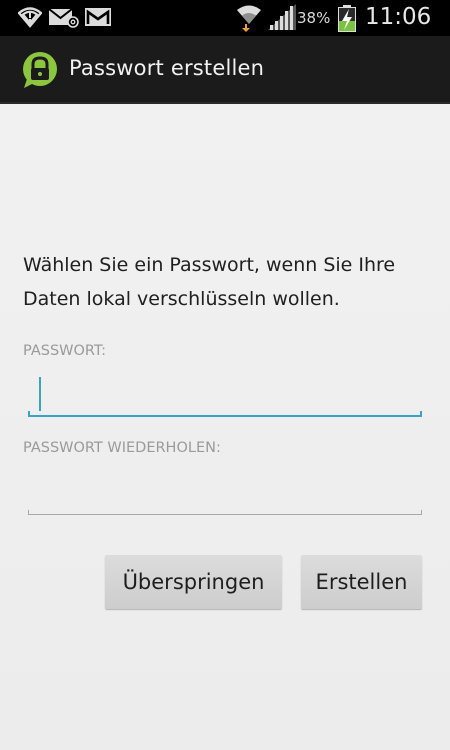  What do you see at coordinates (347, 18) in the screenshot?
I see `battery-charging-icon` at bounding box center [347, 18].